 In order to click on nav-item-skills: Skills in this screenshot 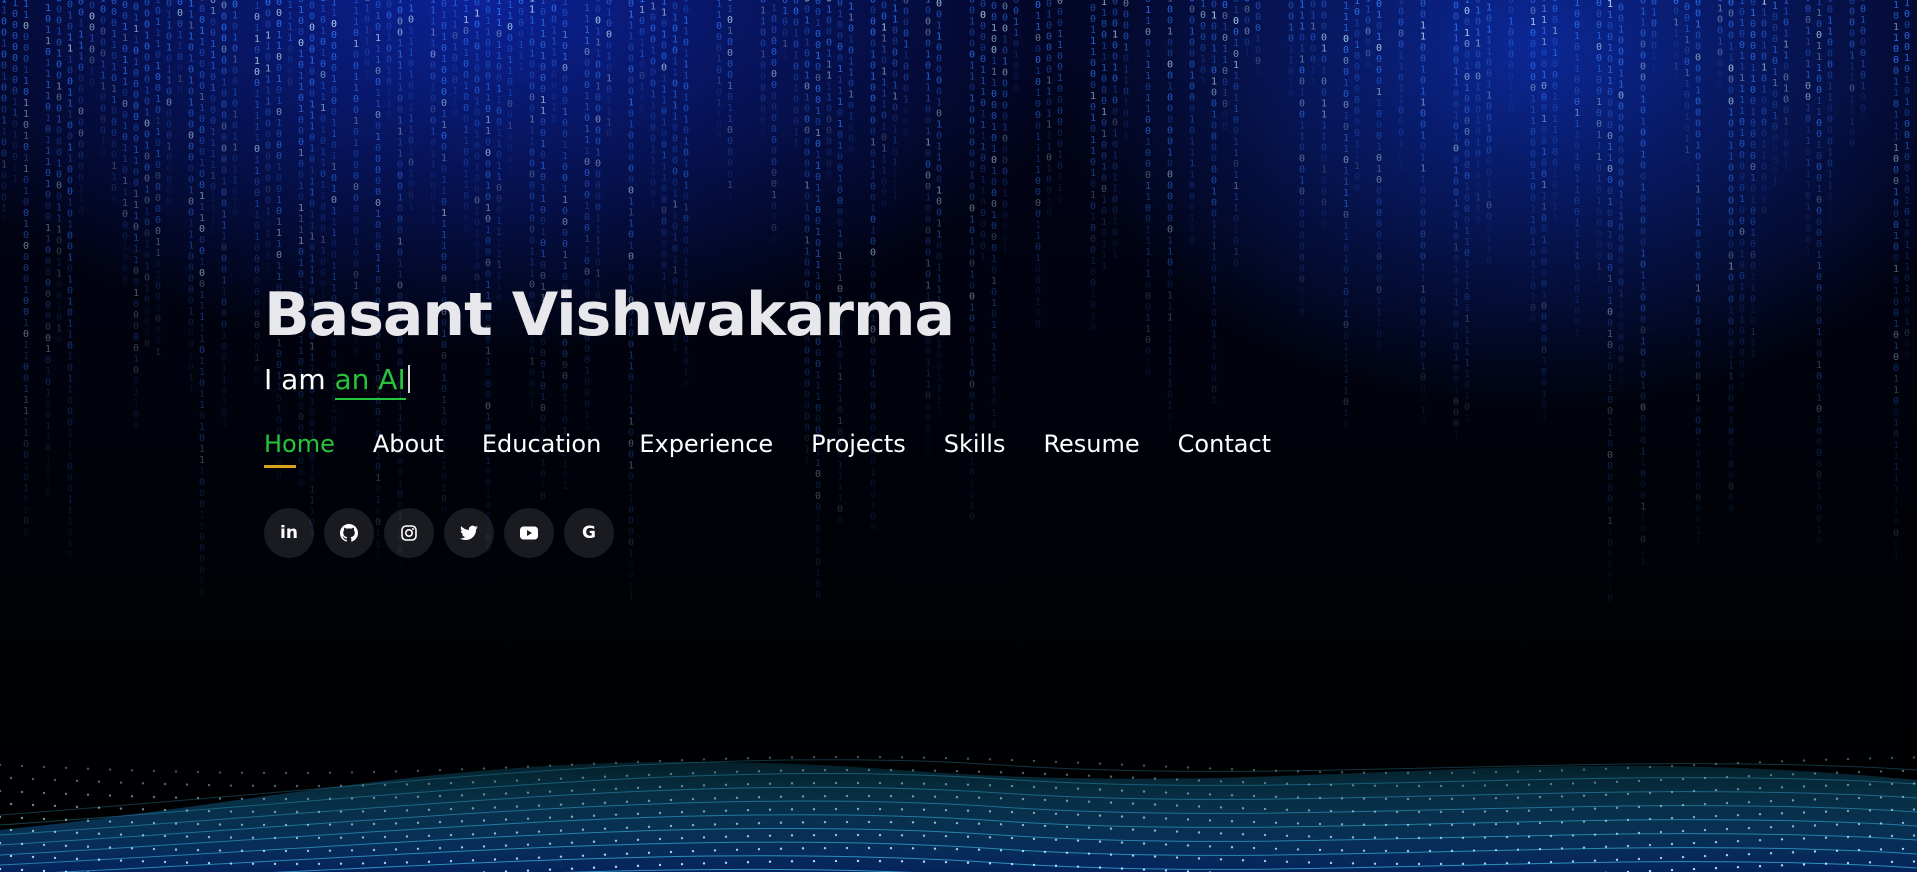, I will do `click(975, 449)`.